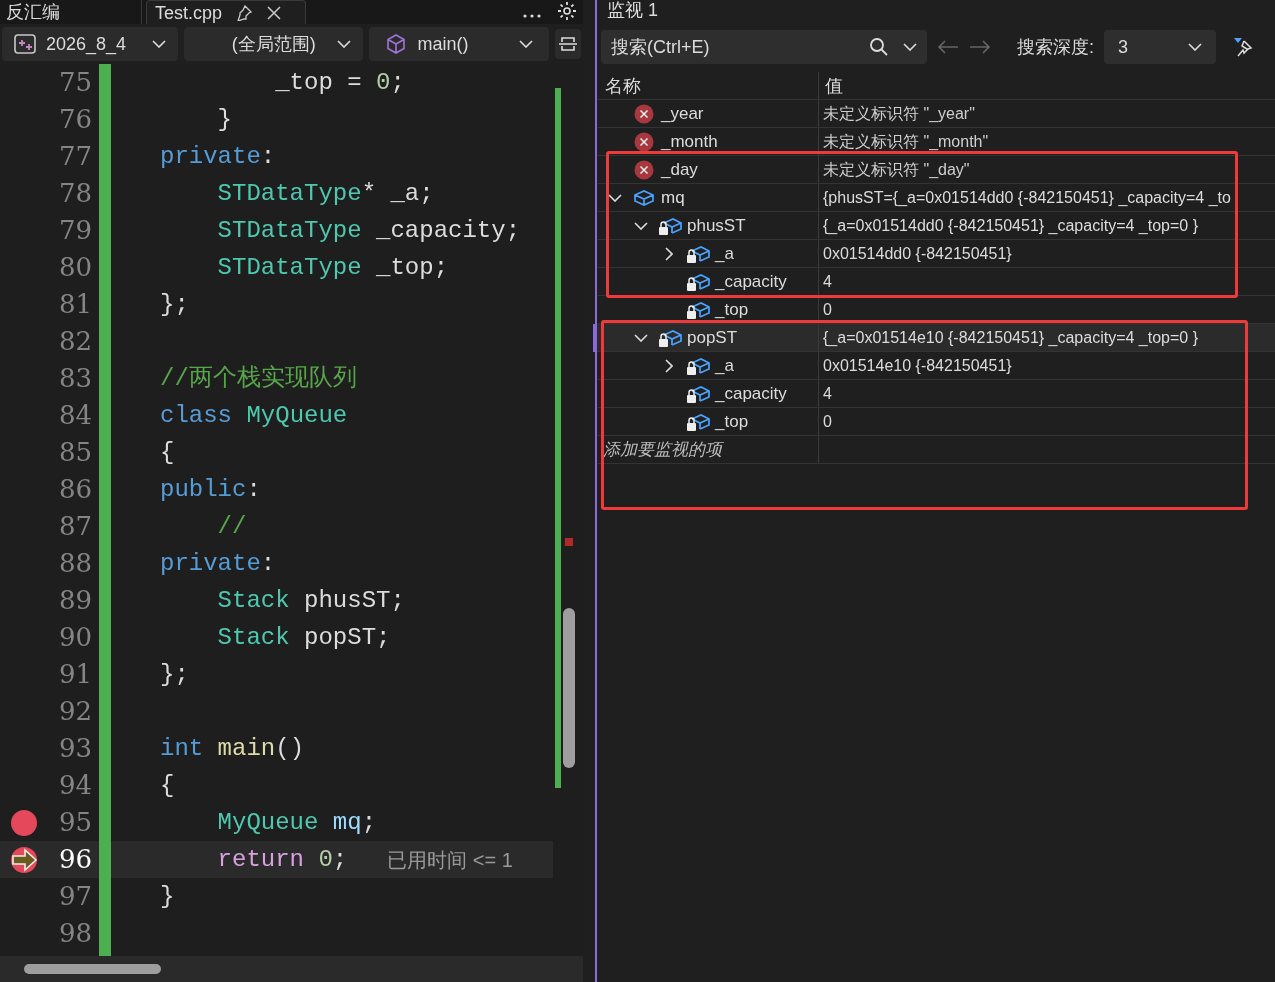 This screenshot has width=1275, height=982. I want to click on line-number: 85, so click(74, 452).